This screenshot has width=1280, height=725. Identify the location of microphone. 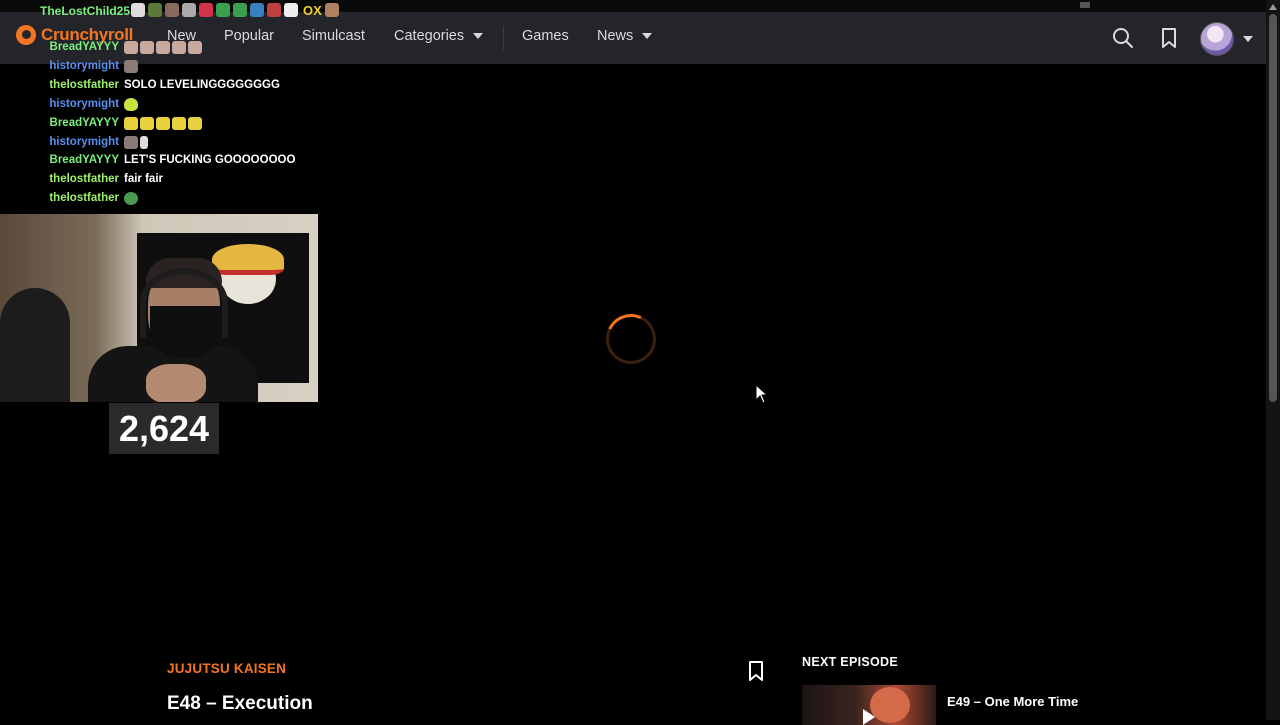
(35, 345).